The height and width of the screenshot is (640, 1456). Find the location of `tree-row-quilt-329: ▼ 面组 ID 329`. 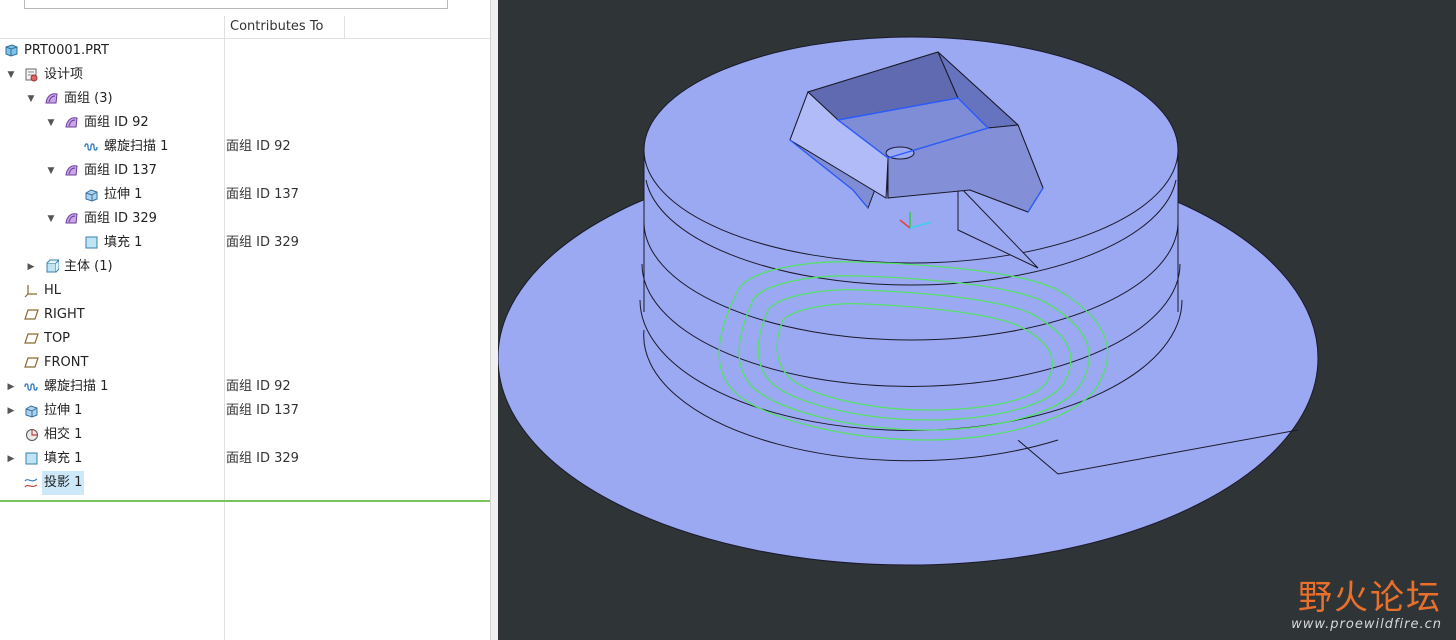

tree-row-quilt-329: ▼ 面组 ID 329 is located at coordinates (245, 219).